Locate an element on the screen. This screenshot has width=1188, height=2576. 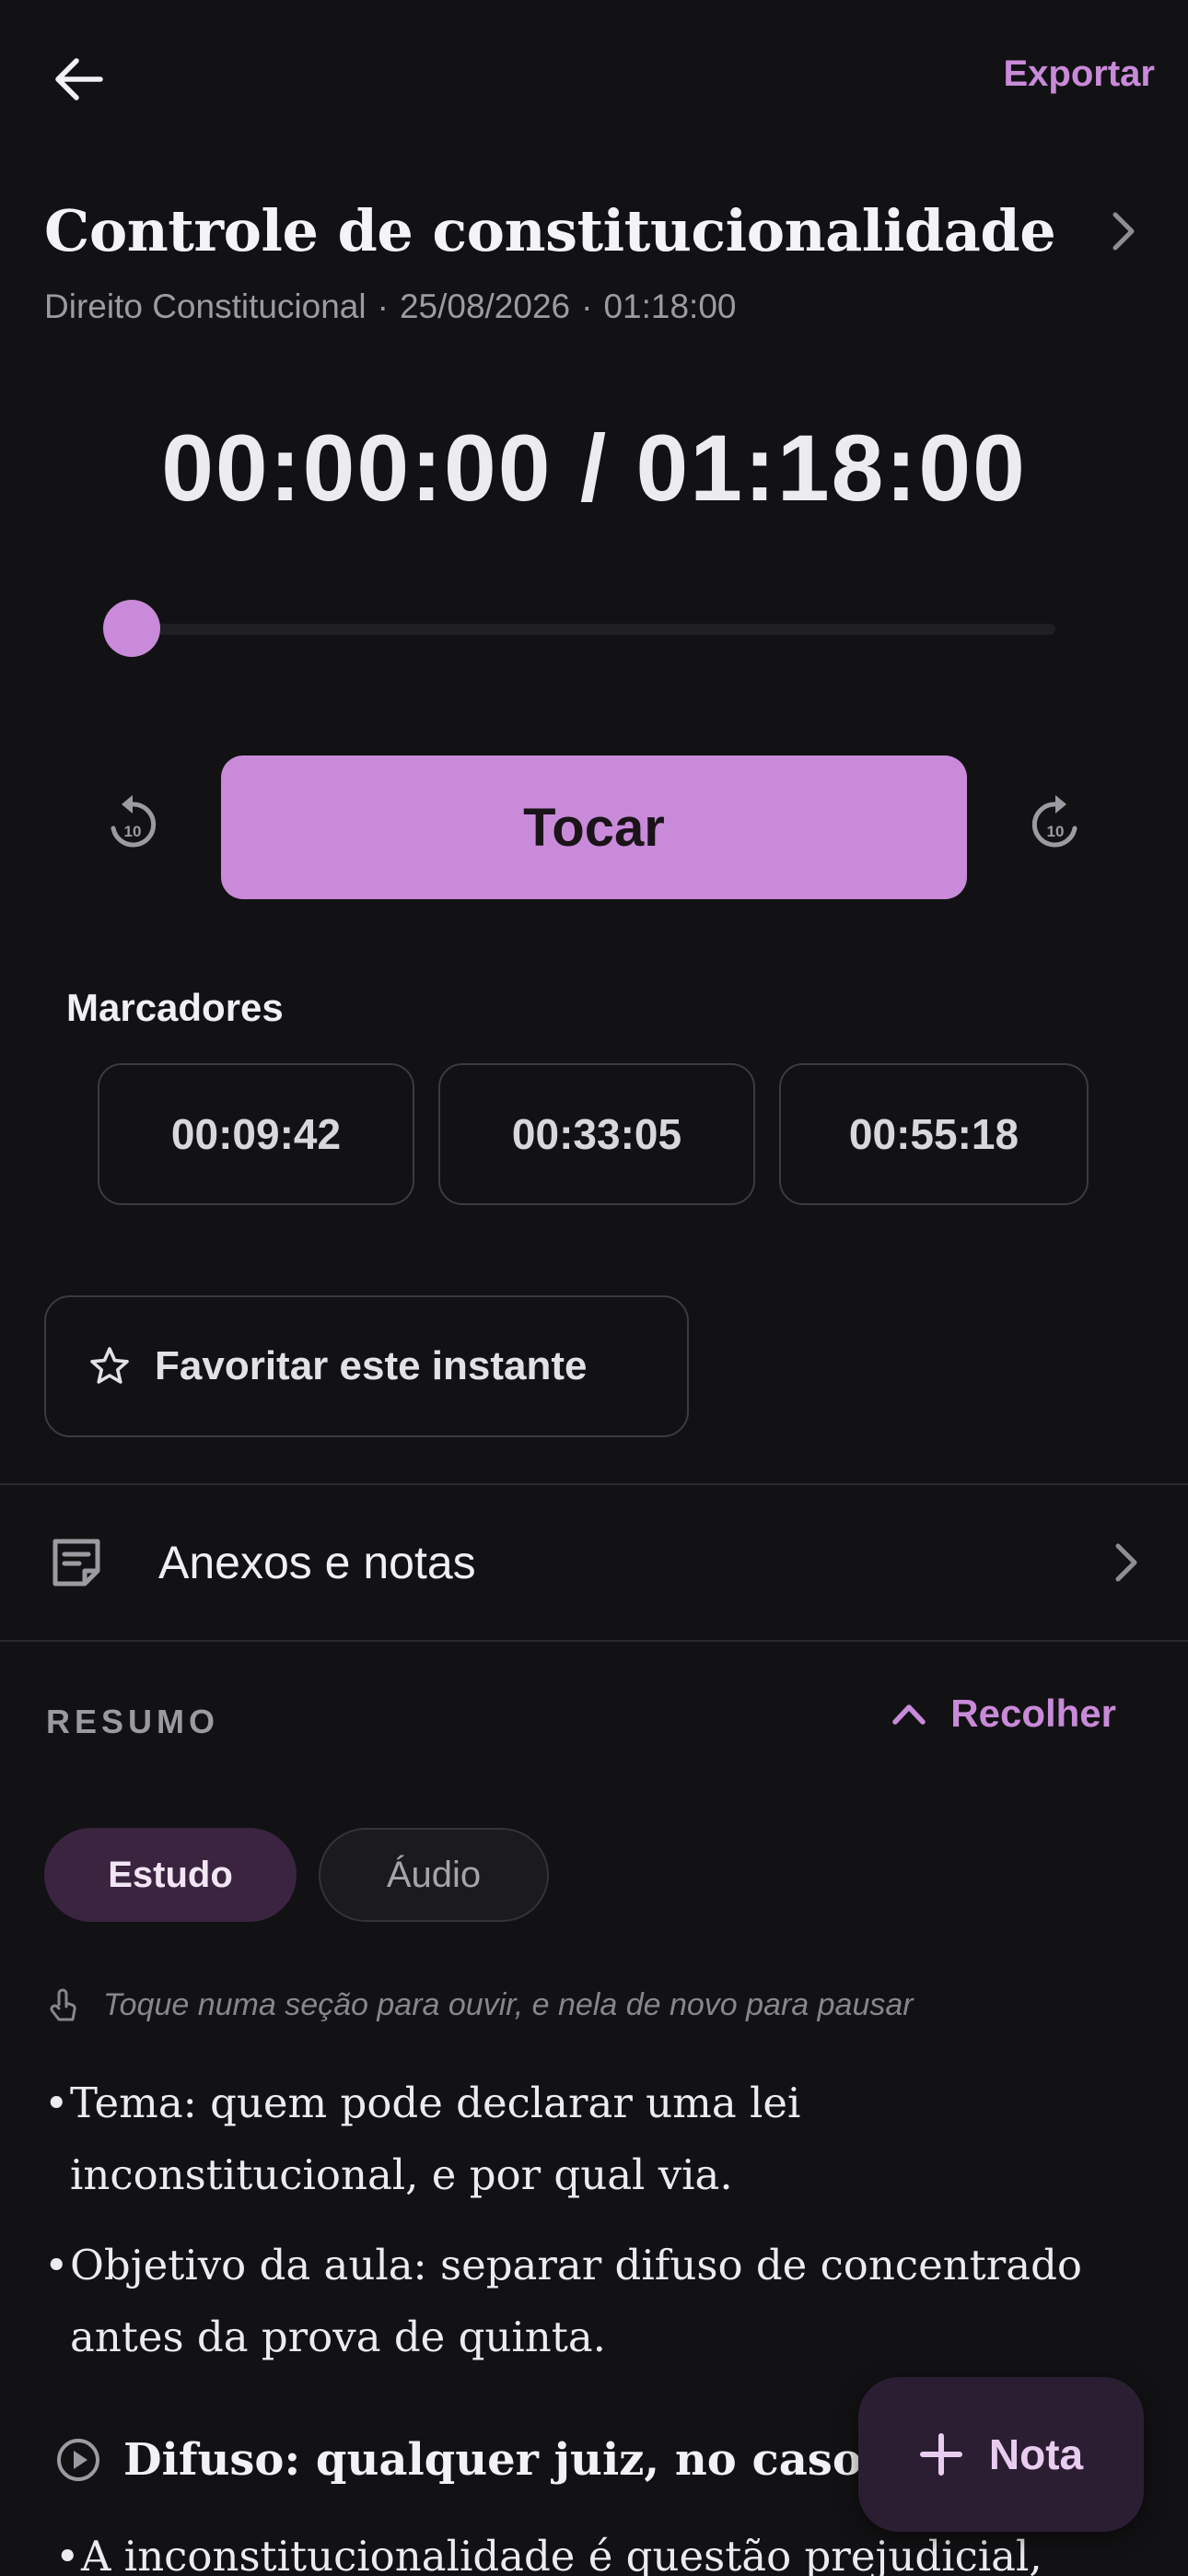
plus-icon is located at coordinates (940, 2454).